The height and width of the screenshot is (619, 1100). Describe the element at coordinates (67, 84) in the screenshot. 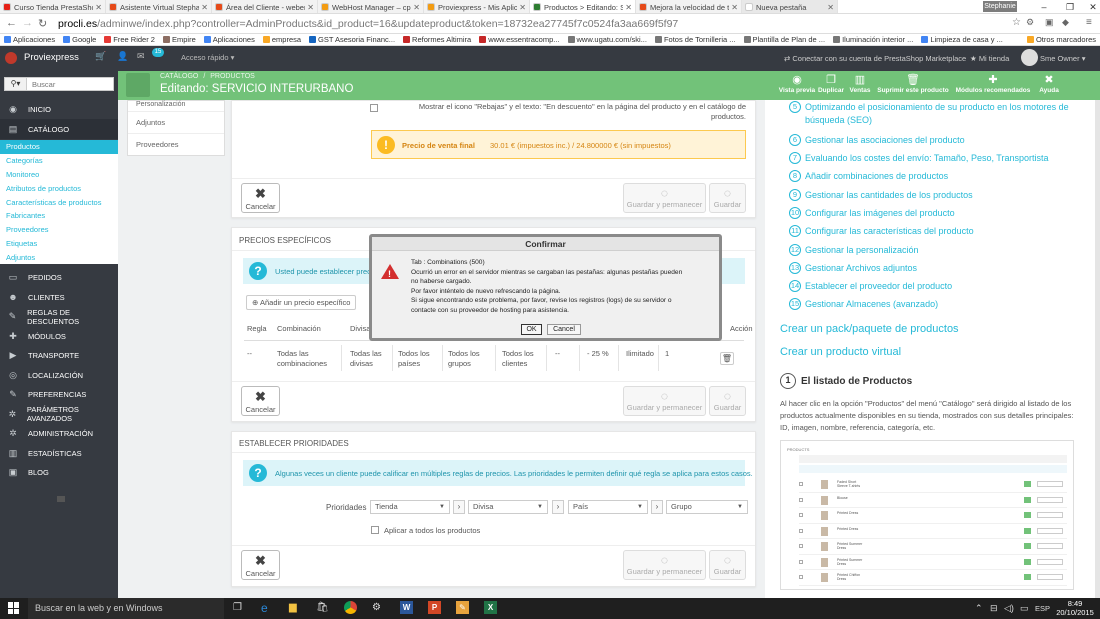

I see `search-input` at that location.